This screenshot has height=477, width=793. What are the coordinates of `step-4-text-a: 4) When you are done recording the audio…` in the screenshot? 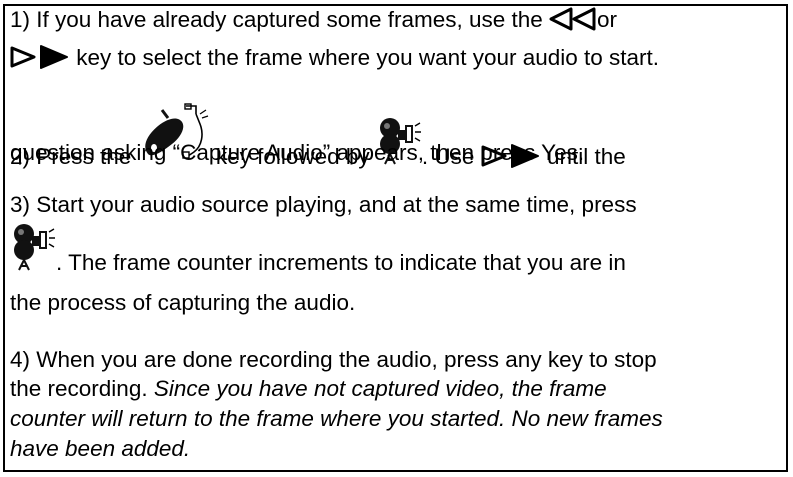 It's located at (333, 359).